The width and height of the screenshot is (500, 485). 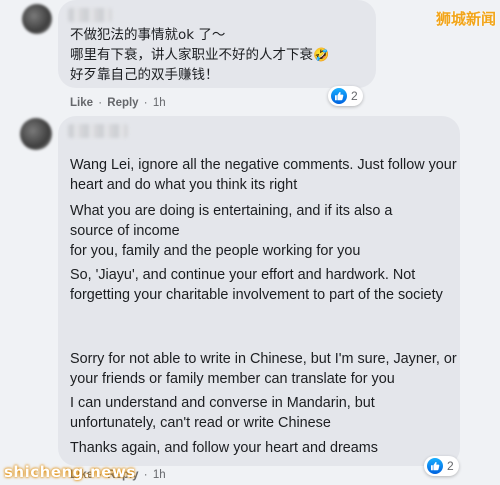 What do you see at coordinates (122, 103) in the screenshot?
I see `reply-link: Reply` at bounding box center [122, 103].